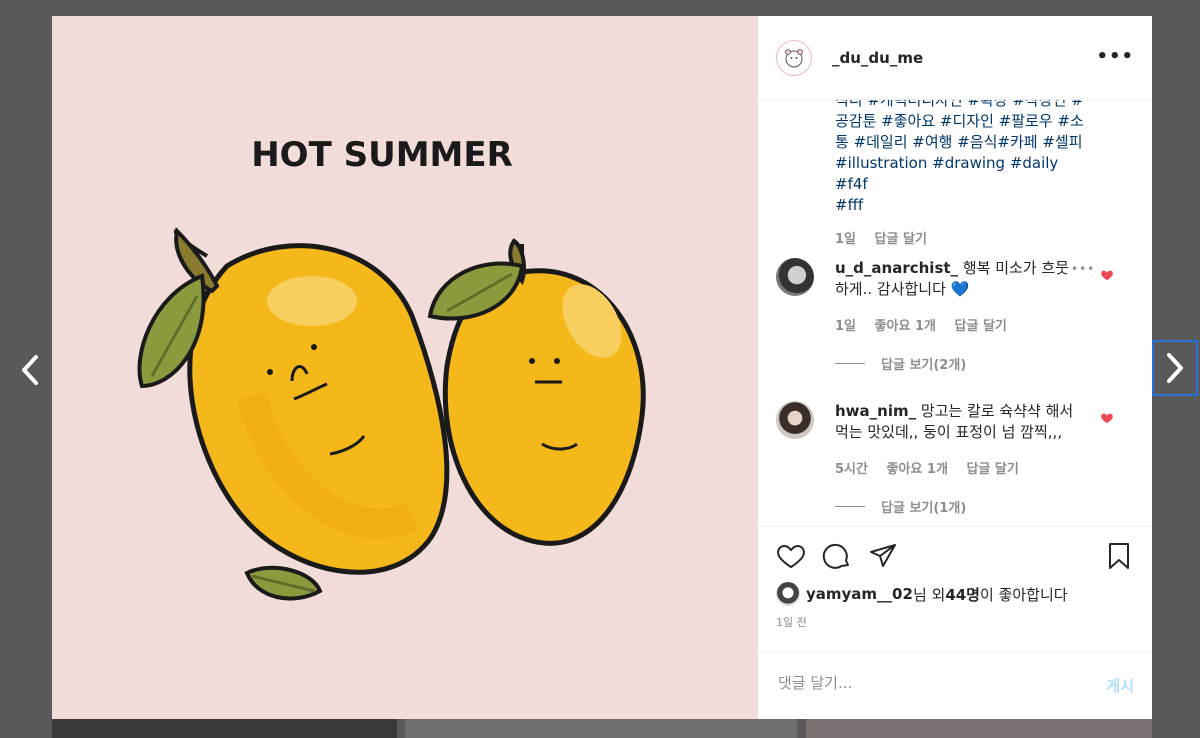  Describe the element at coordinates (875, 411) in the screenshot. I see `commenter-username: hwa_nim_` at that location.